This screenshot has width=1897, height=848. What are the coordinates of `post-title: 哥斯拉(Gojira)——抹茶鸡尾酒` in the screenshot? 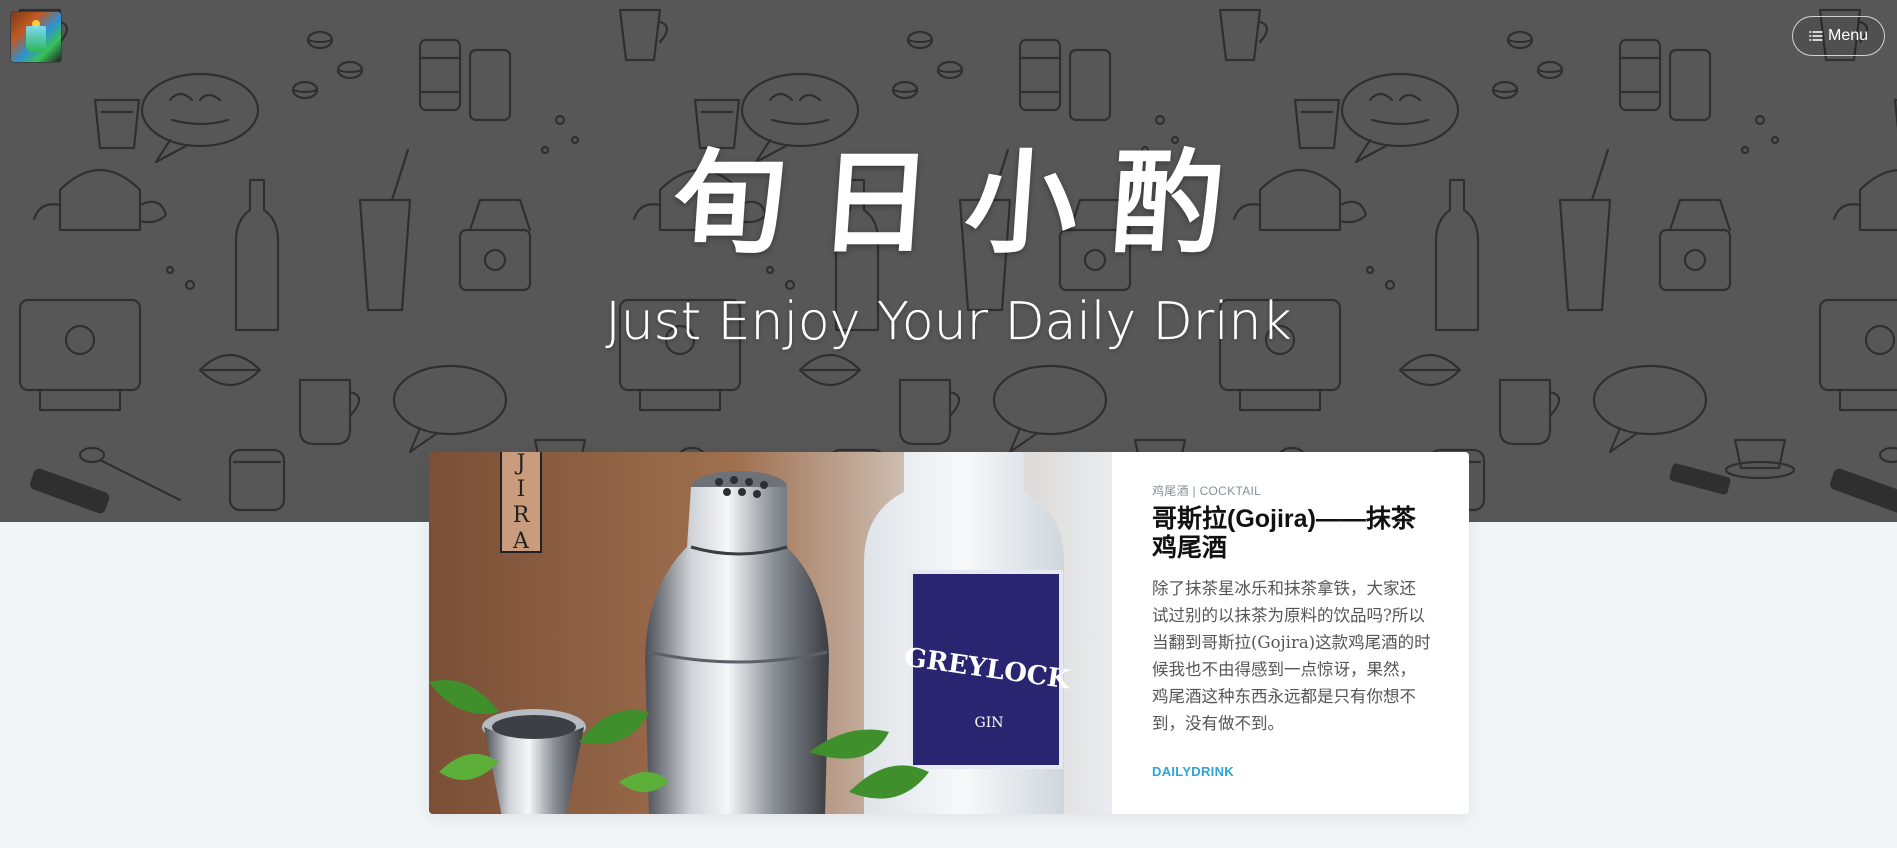 It's located at (1291, 534).